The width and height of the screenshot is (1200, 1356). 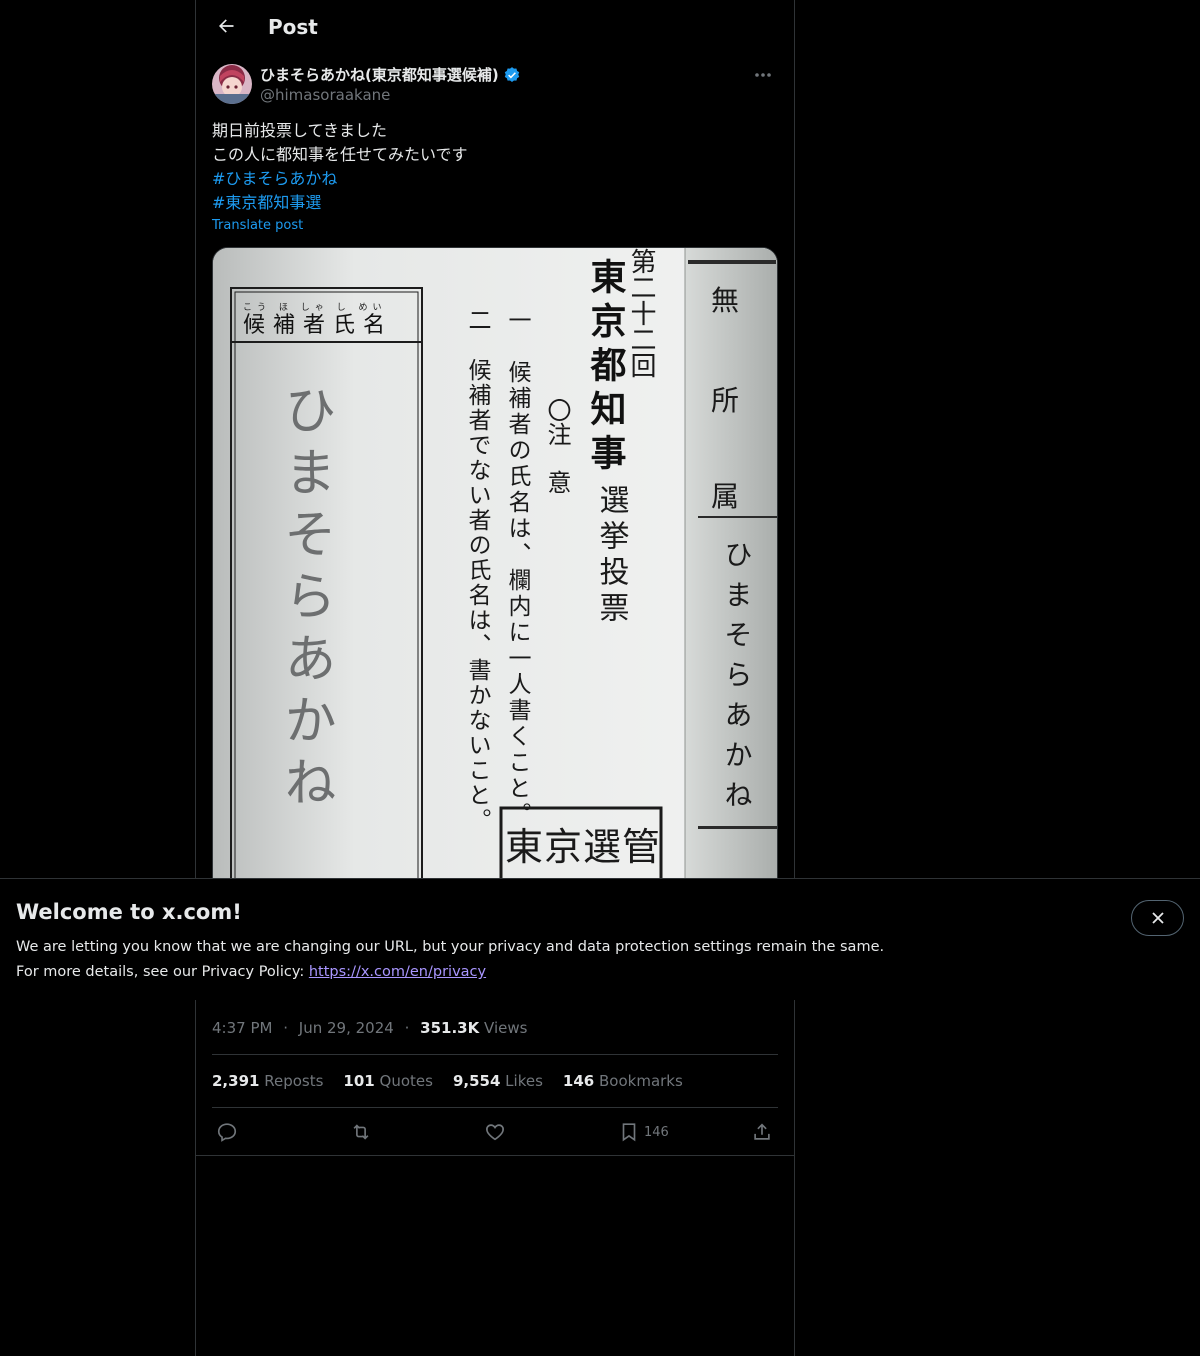 I want to click on ballot-strip-1: 無, so click(x=725, y=300).